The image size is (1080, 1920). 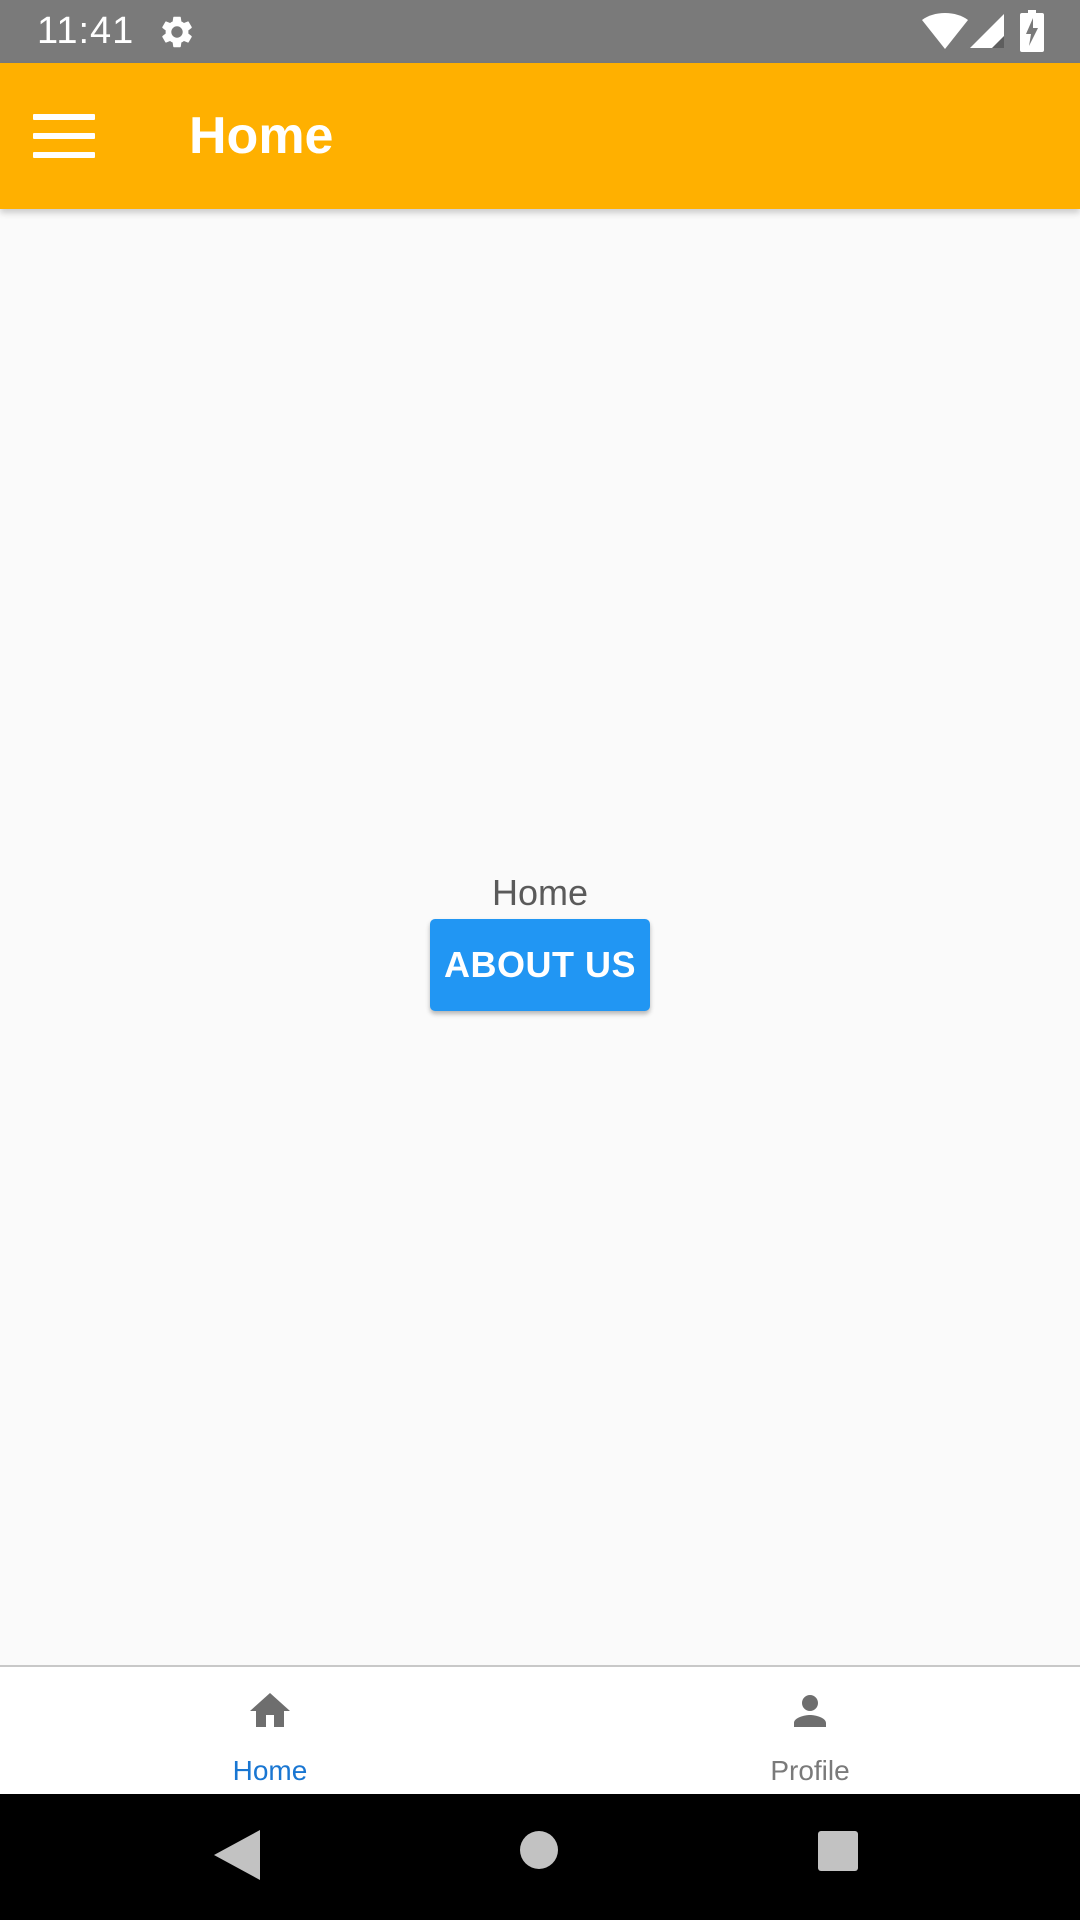 I want to click on status-time: 11:41, so click(x=86, y=31).